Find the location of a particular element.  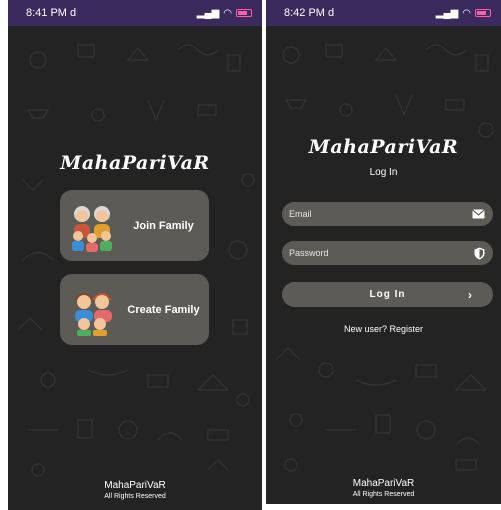

join-family-card: Join Family is located at coordinates (134, 225).